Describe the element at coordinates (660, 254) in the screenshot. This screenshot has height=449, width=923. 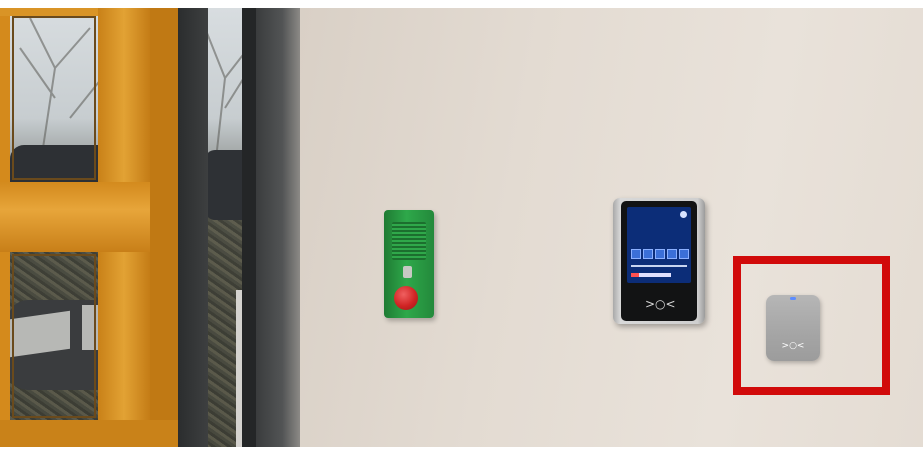
I see `screen-icon-row` at that location.